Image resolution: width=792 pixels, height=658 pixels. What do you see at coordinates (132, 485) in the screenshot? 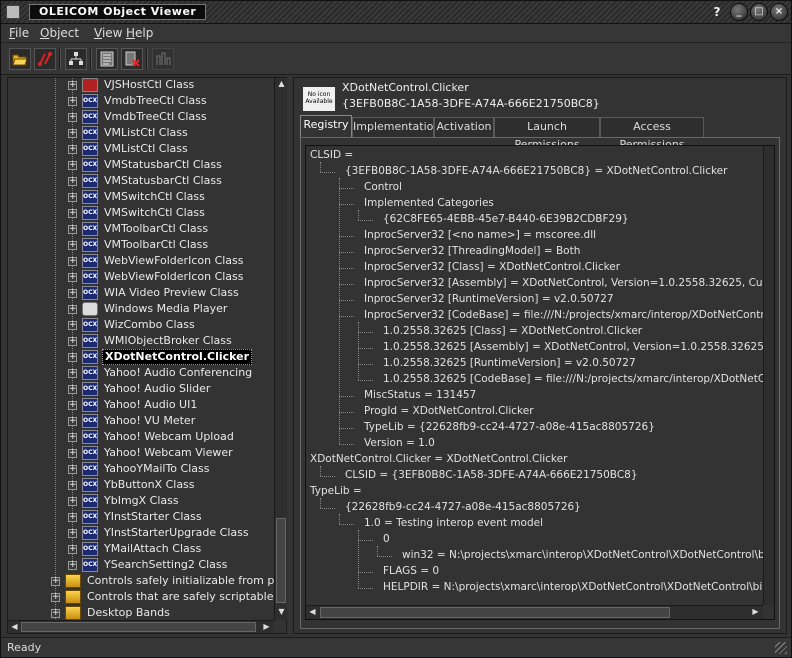
I see `tree-item: + OCX YbButtonX Class` at bounding box center [132, 485].